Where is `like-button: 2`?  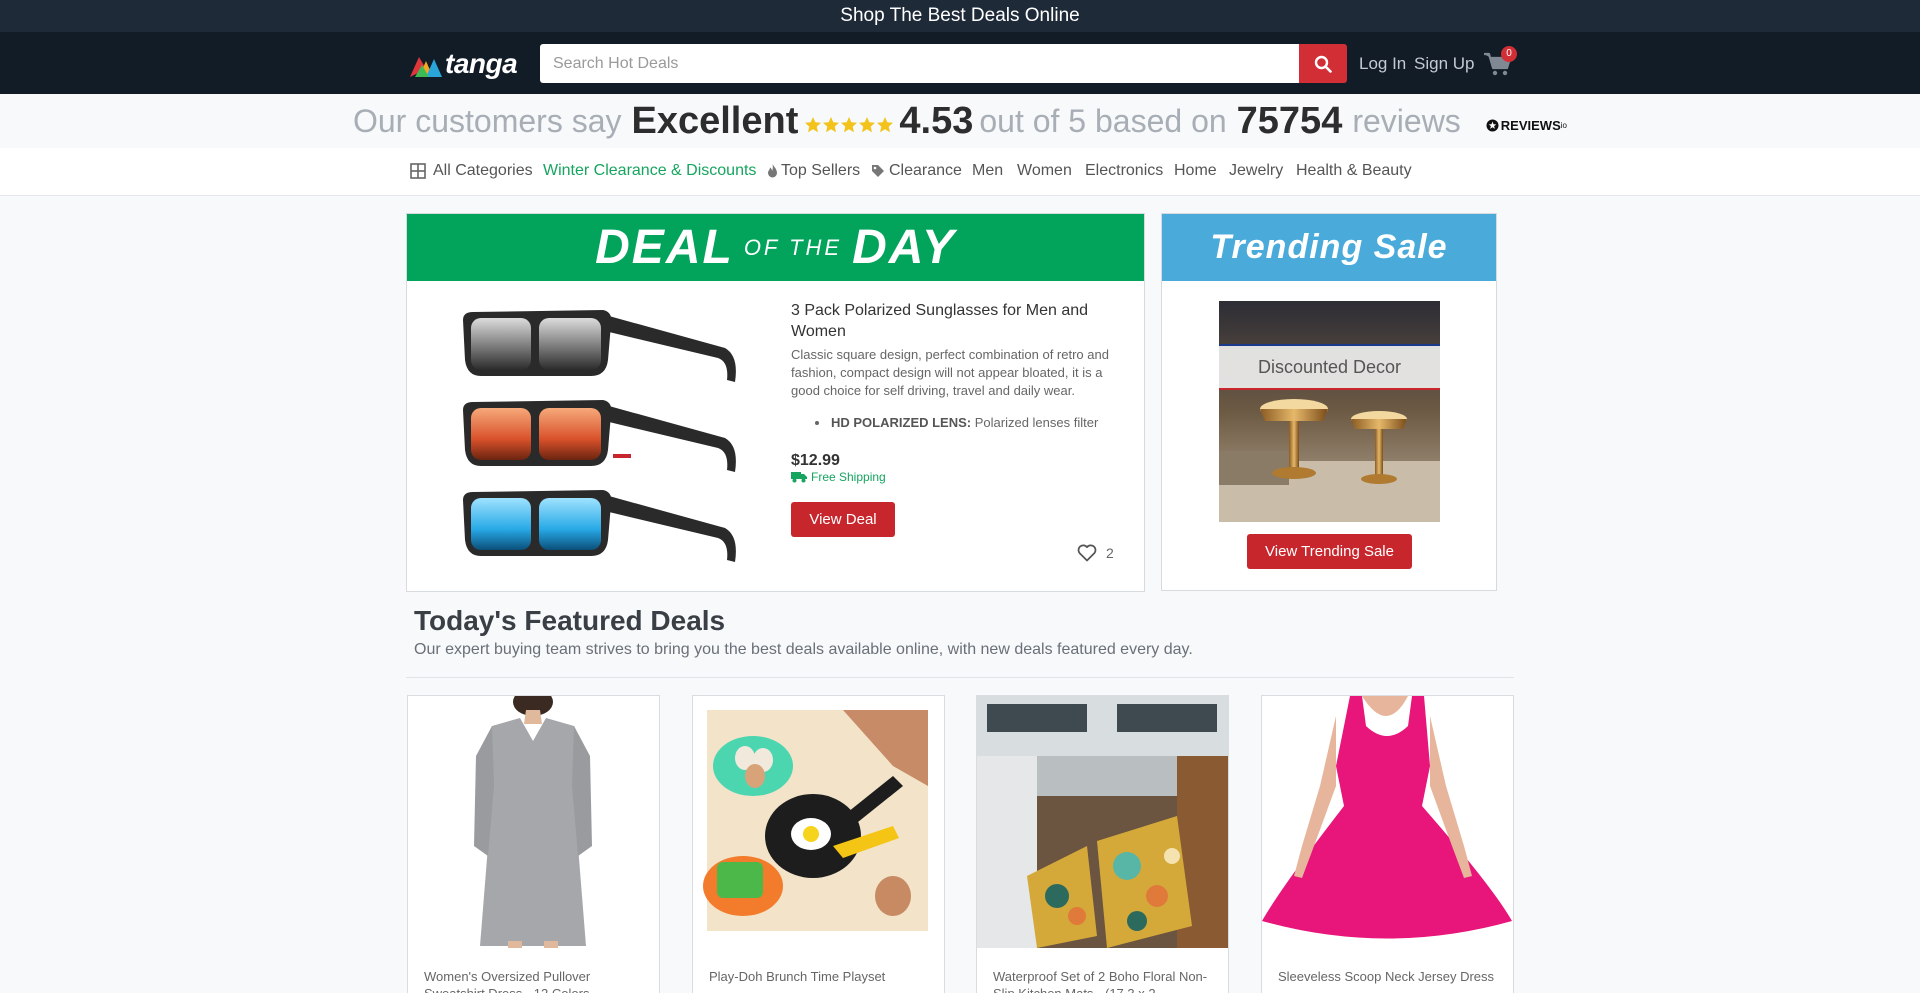
like-button: 2 is located at coordinates (1095, 553).